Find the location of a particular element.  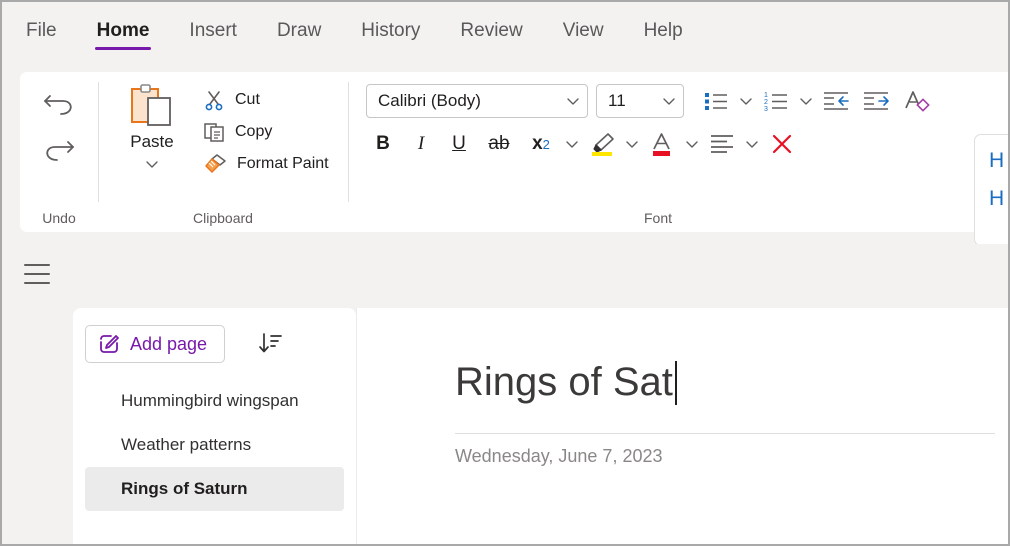

decrease-indent-button is located at coordinates (836, 101).